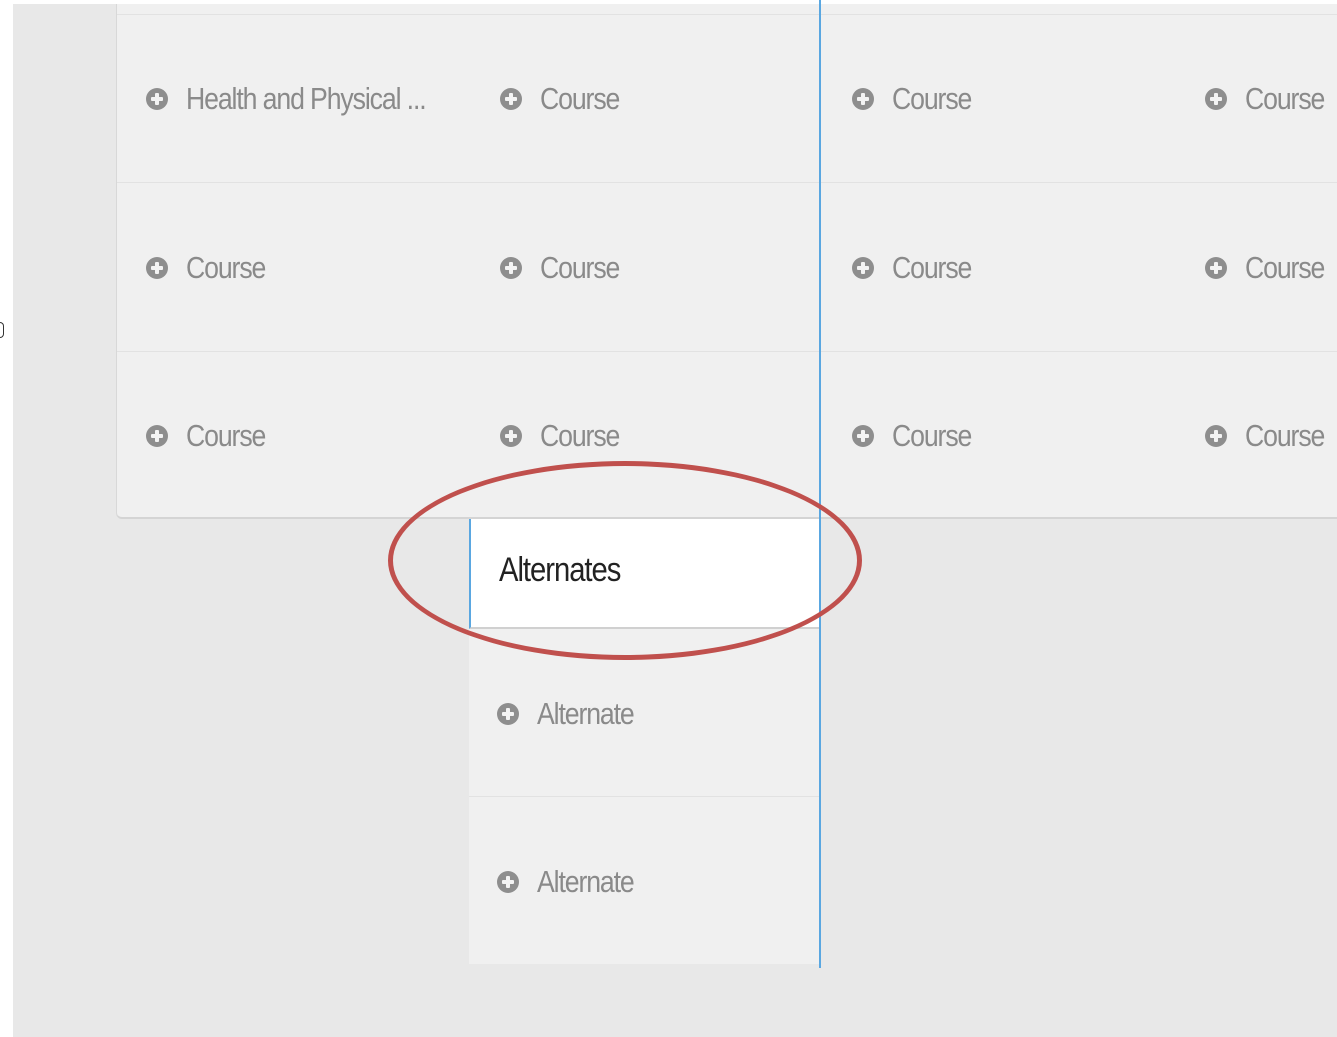 This screenshot has width=1337, height=1037. What do you see at coordinates (2, 330) in the screenshot?
I see `edge-mark` at bounding box center [2, 330].